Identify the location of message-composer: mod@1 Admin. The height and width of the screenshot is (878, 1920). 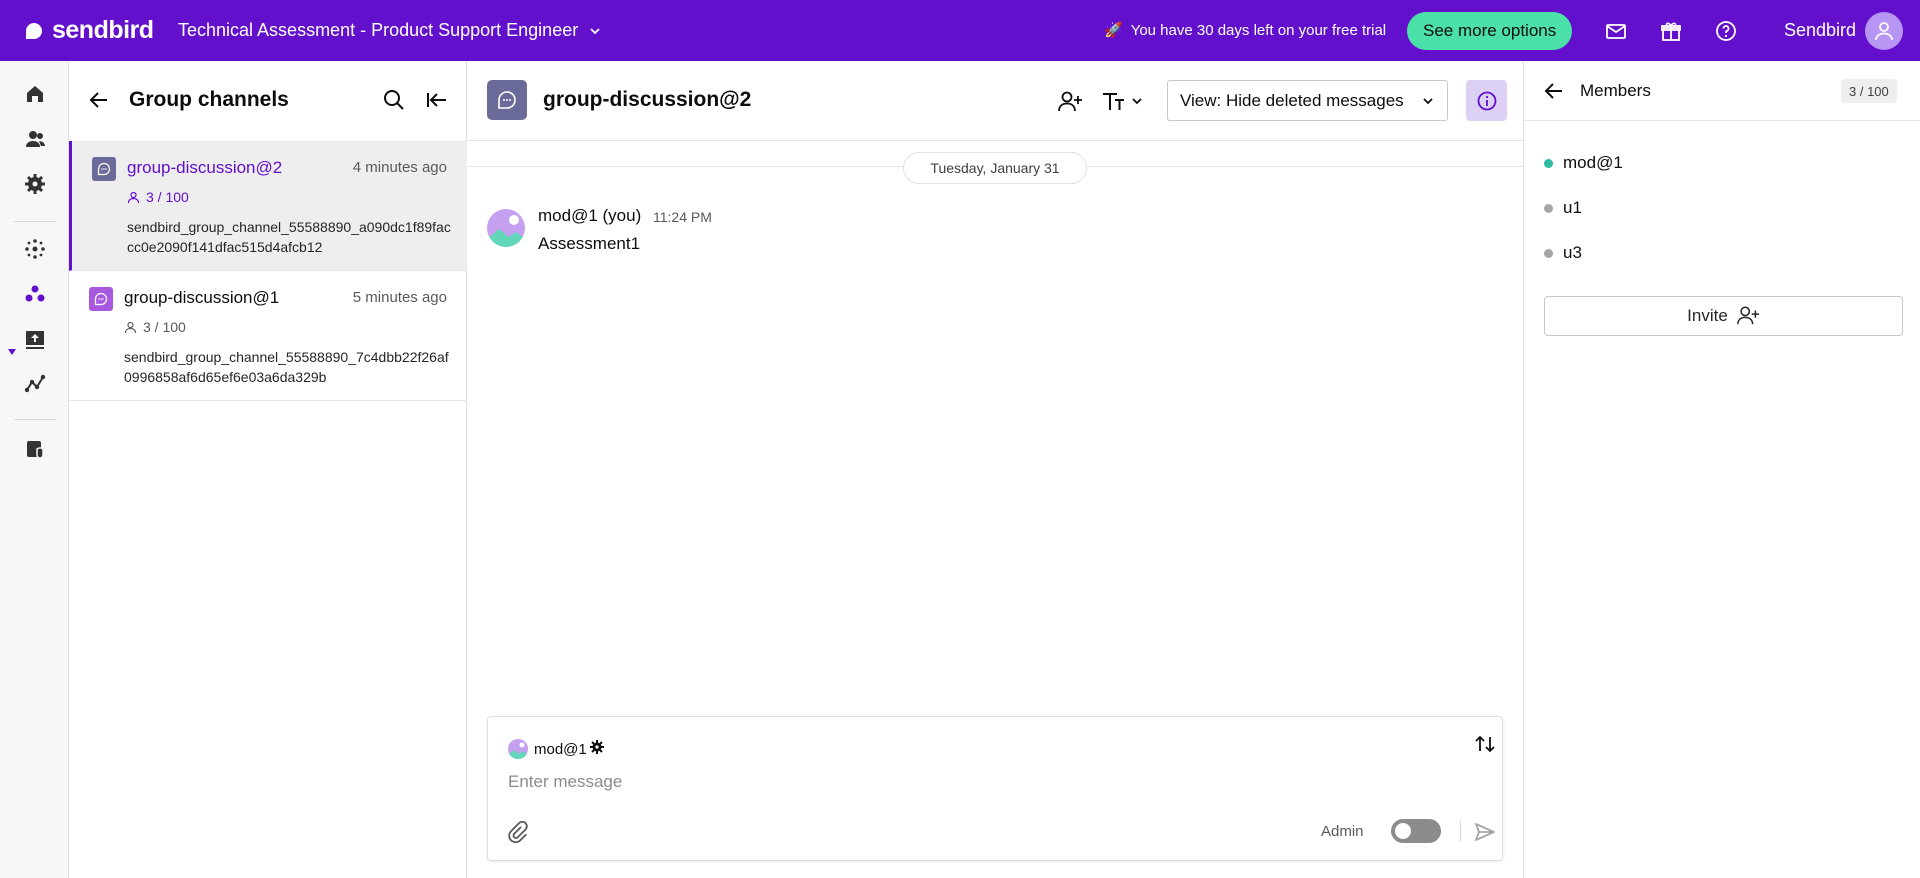
(995, 788).